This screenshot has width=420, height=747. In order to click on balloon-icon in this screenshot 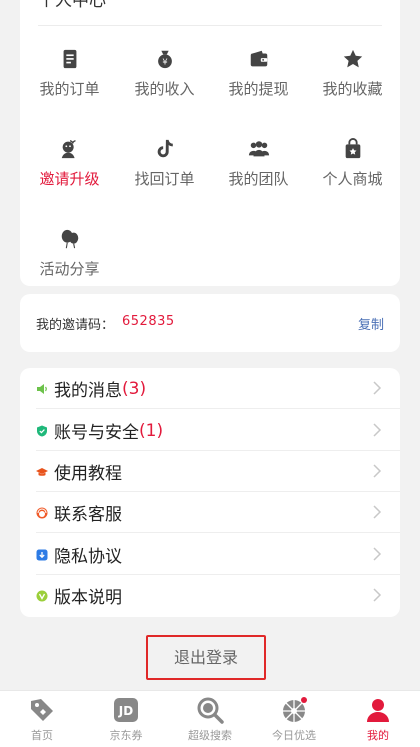, I will do `click(69, 239)`.